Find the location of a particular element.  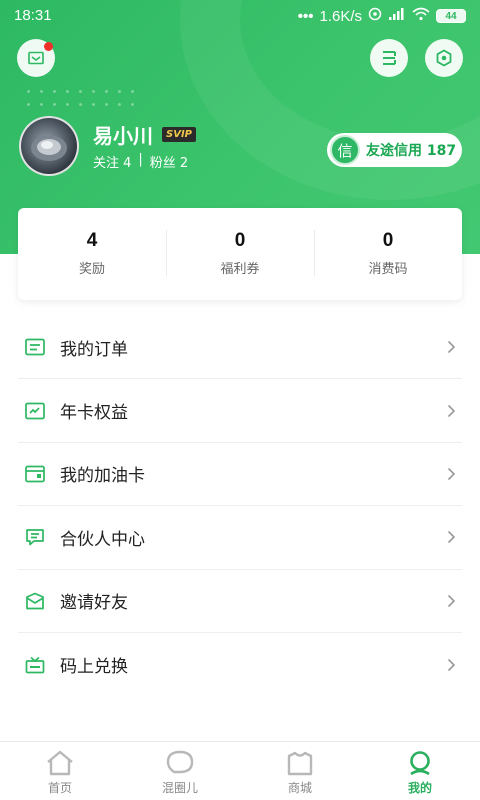

partner-icon is located at coordinates (35, 537).